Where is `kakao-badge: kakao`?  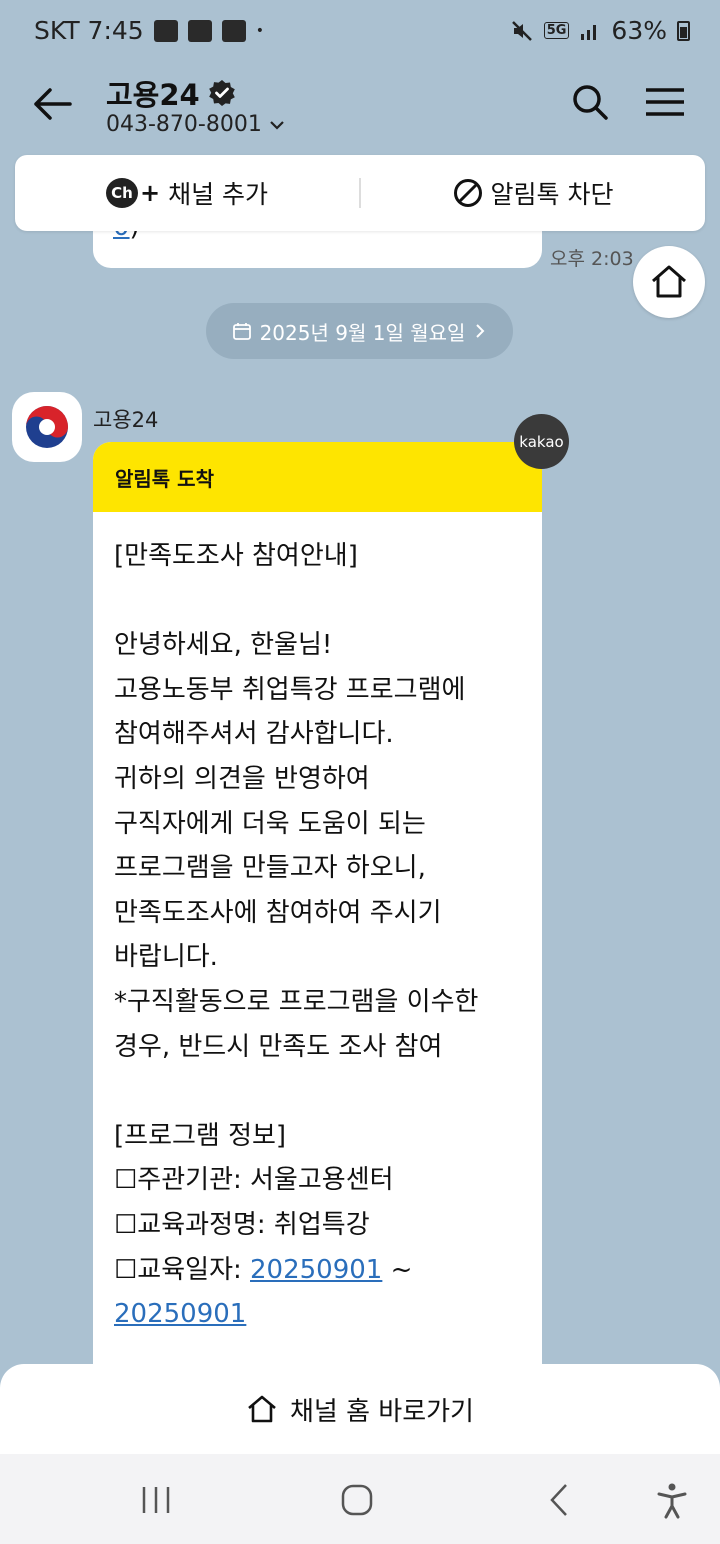
kakao-badge: kakao is located at coordinates (541, 441).